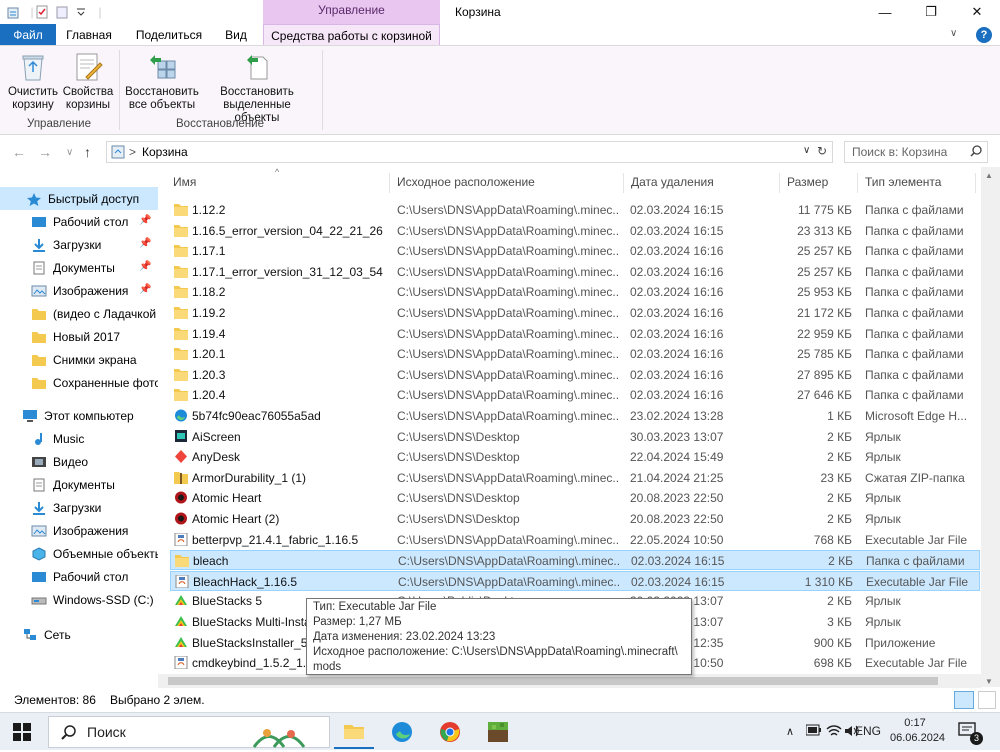 This screenshot has height=752, width=1000. What do you see at coordinates (278, 183) in the screenshot?
I see `column-name: Имя` at bounding box center [278, 183].